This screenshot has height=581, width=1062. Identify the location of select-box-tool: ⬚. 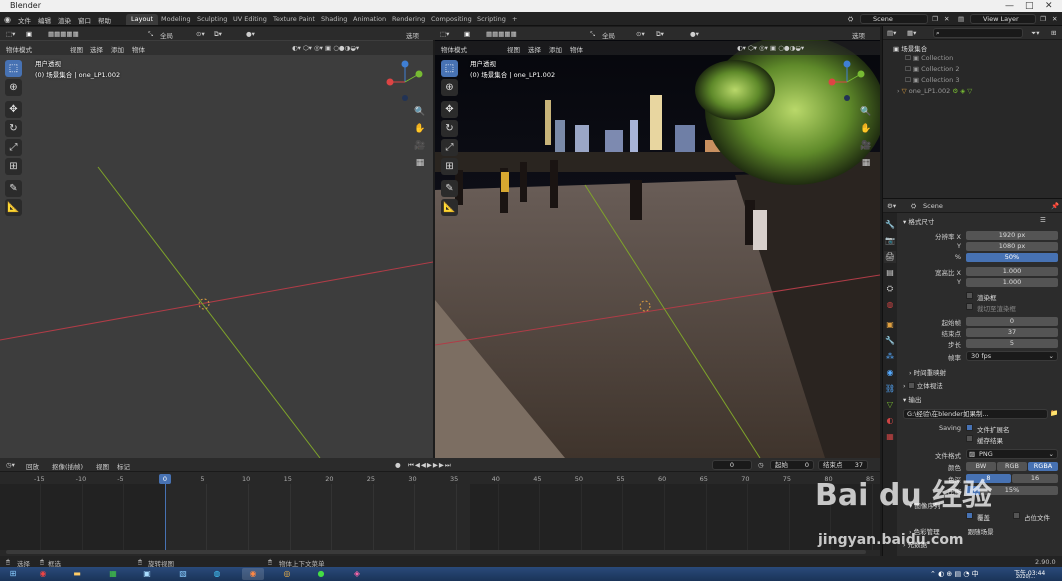
(449, 68).